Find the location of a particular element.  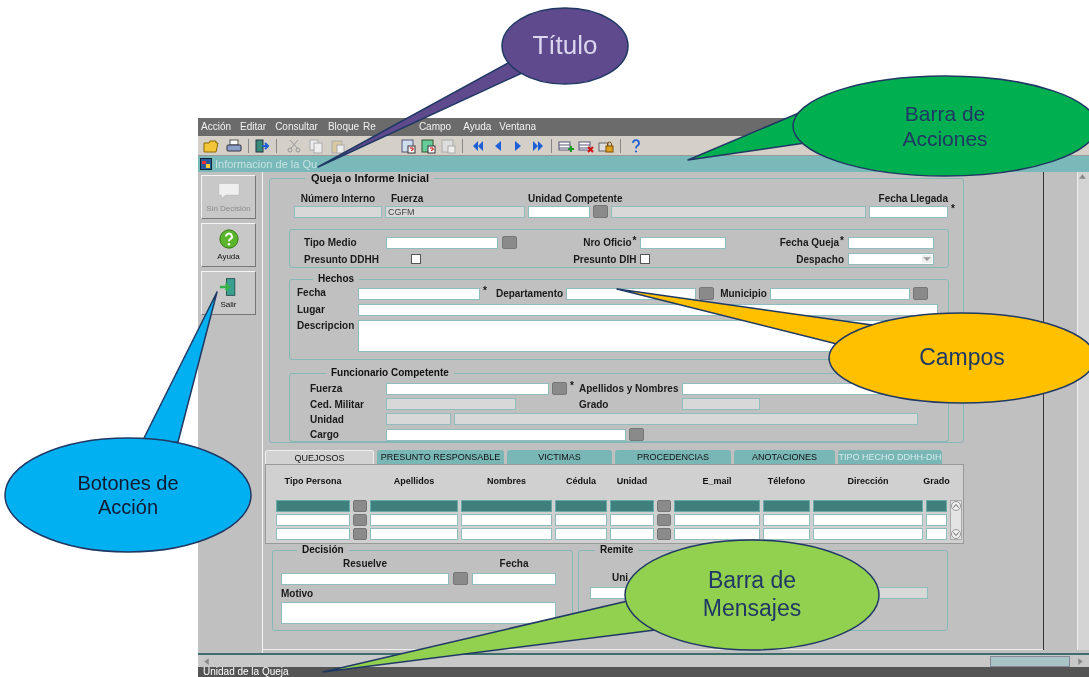

column-header: Cédula is located at coordinates (581, 481).